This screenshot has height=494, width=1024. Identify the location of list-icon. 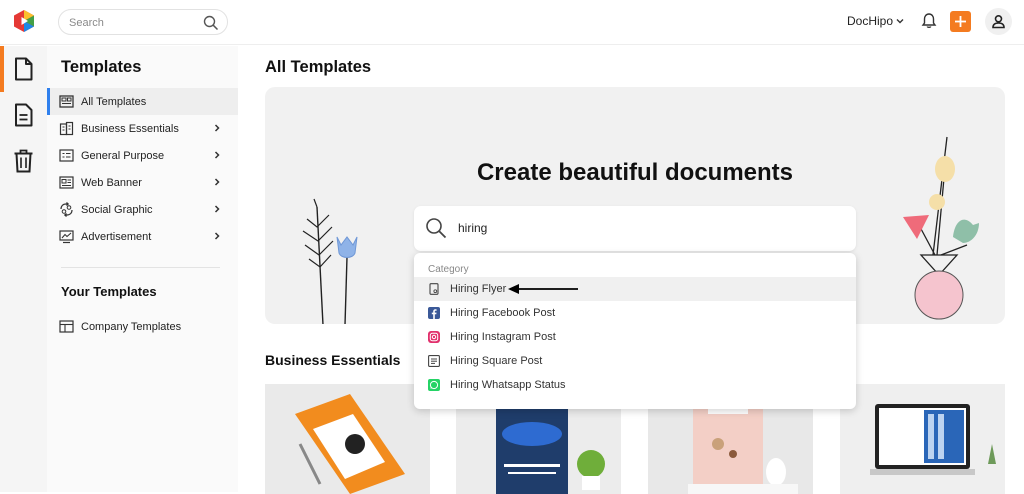
(66, 155).